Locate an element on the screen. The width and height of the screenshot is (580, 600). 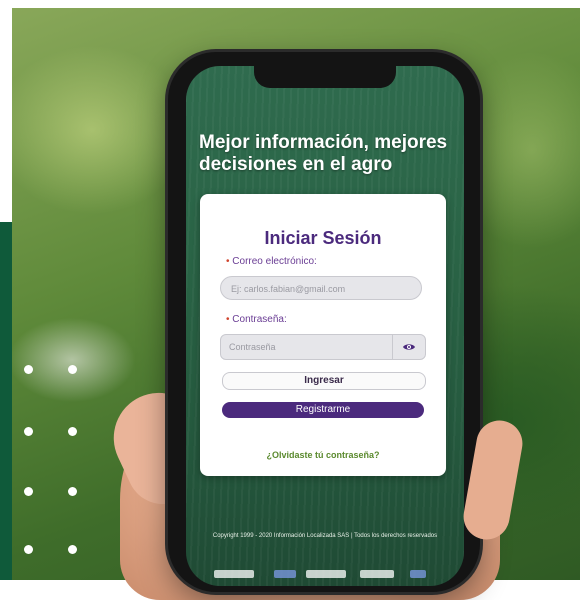
password-field: Contraseña is located at coordinates (323, 347).